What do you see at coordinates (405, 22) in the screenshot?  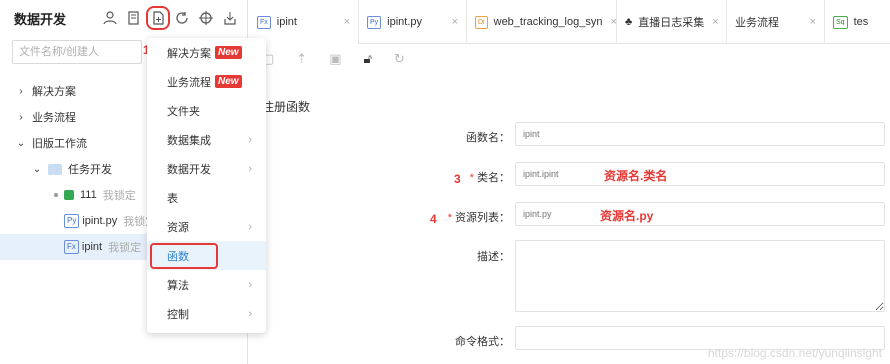 I see `tab-label: ipint.py` at bounding box center [405, 22].